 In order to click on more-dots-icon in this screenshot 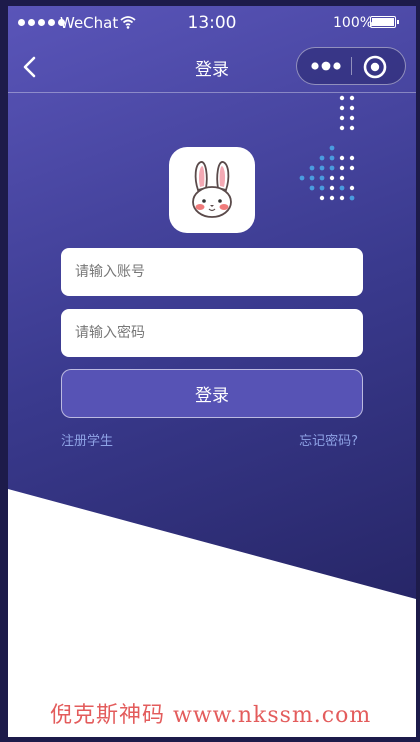, I will do `click(327, 66)`.